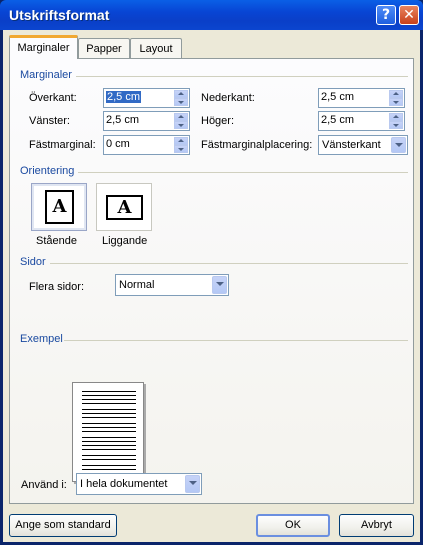 This screenshot has height=545, width=423. I want to click on window-title: Utskriftsformat, so click(59, 15).